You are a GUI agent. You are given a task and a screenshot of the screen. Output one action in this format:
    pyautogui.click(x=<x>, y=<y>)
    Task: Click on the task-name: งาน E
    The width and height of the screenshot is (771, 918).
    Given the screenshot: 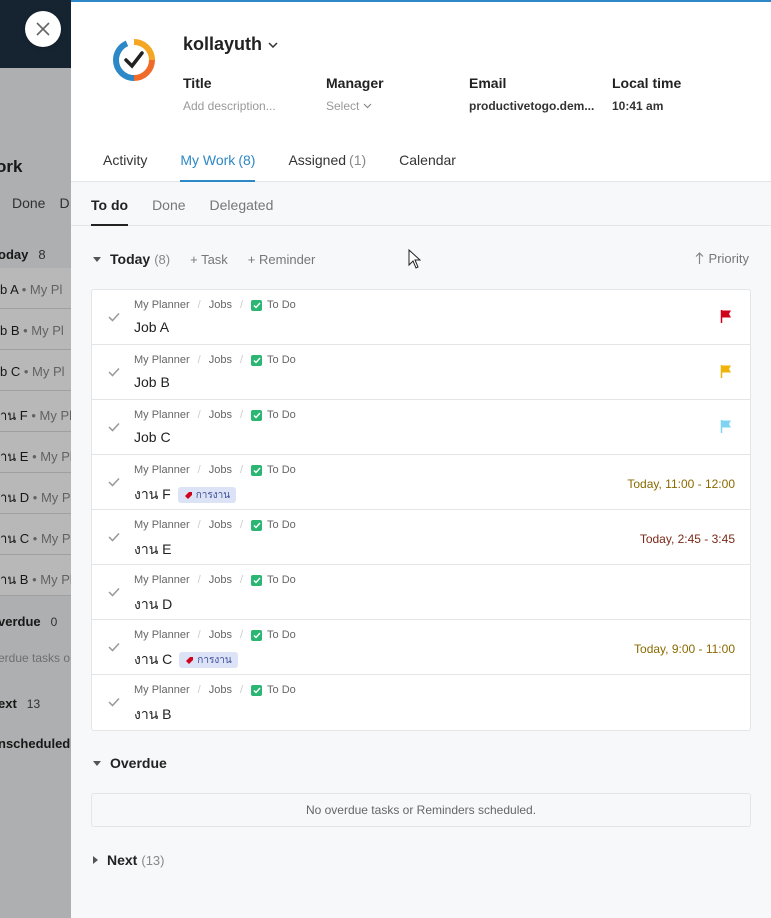 What is the action you would take?
    pyautogui.click(x=153, y=549)
    